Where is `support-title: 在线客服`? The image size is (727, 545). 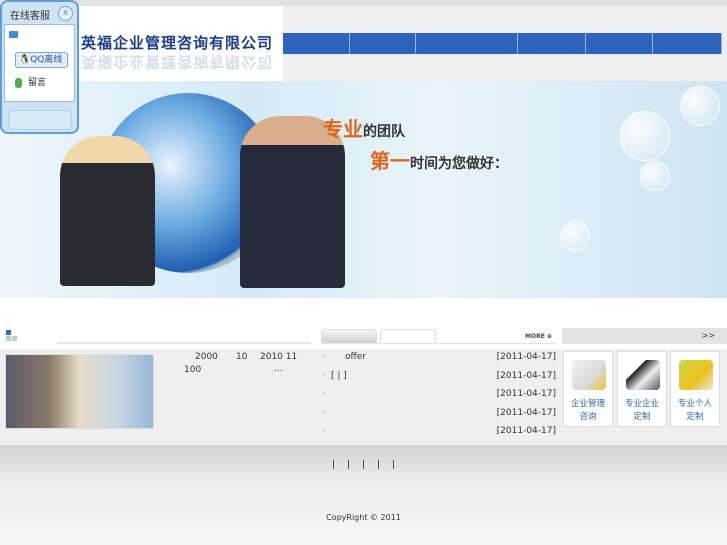 support-title: 在线客服 is located at coordinates (30, 16).